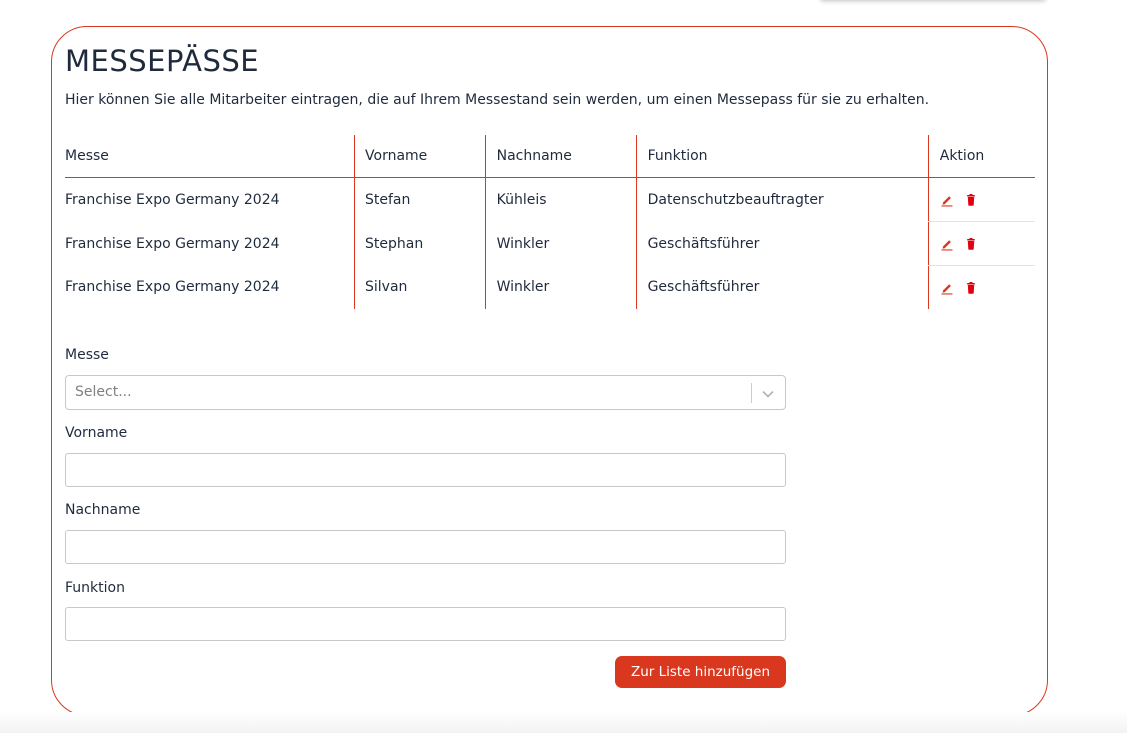  Describe the element at coordinates (751, 393) in the screenshot. I see `select-divider` at that location.